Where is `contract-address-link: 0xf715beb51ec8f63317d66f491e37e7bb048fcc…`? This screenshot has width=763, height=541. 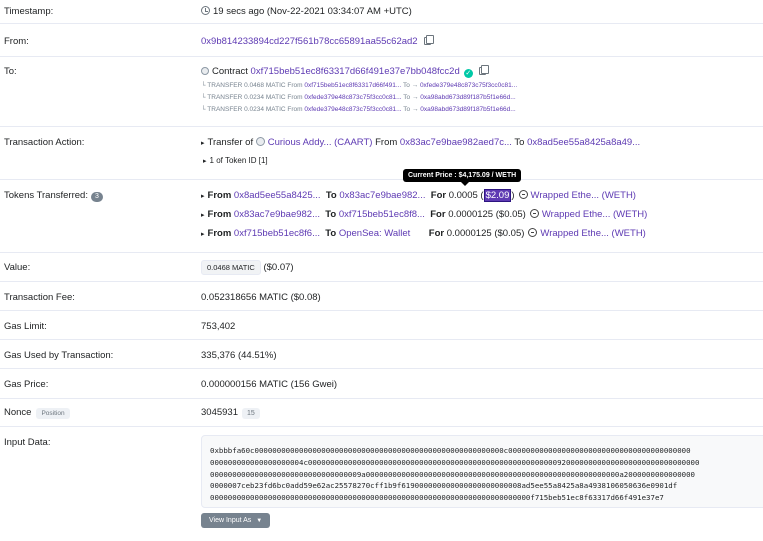
contract-address-link: 0xf715beb51ec8f63317d66f491e37e7bb048fcc… is located at coordinates (355, 71).